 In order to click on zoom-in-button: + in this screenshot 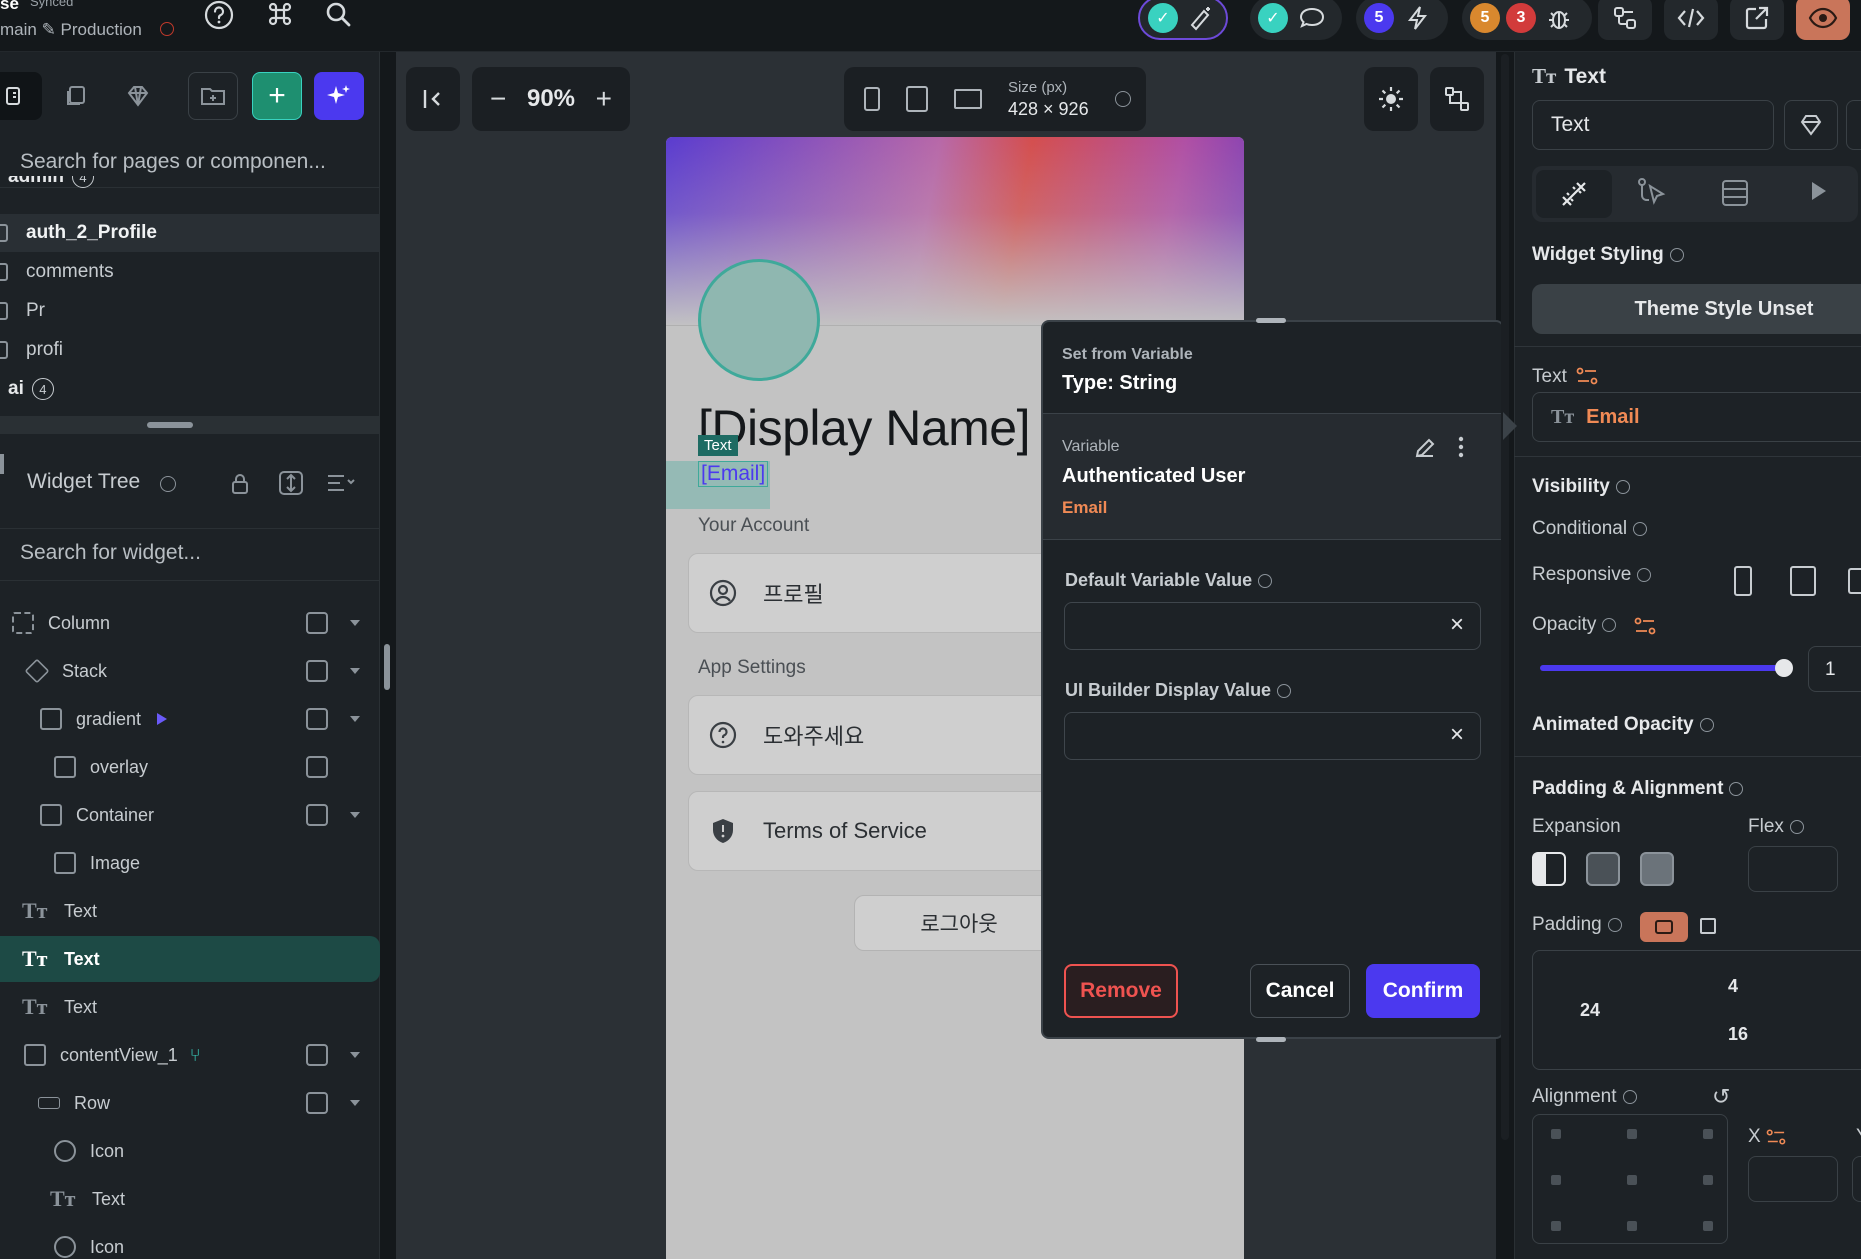, I will do `click(604, 99)`.